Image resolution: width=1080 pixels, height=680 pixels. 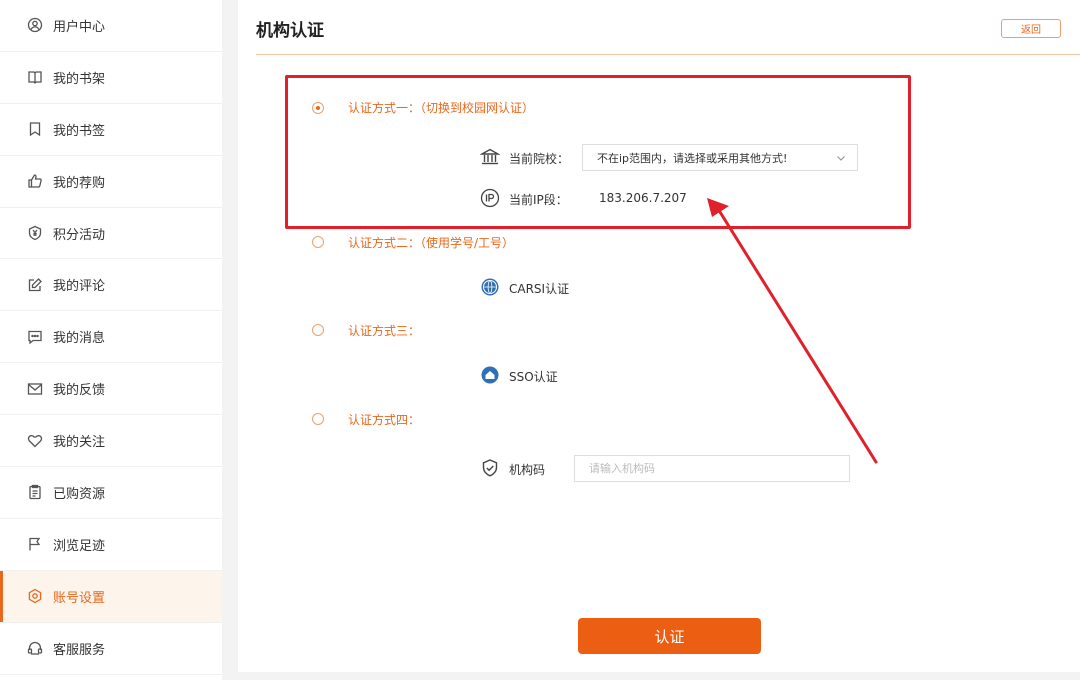 I want to click on sso-home-icon, so click(x=490, y=375).